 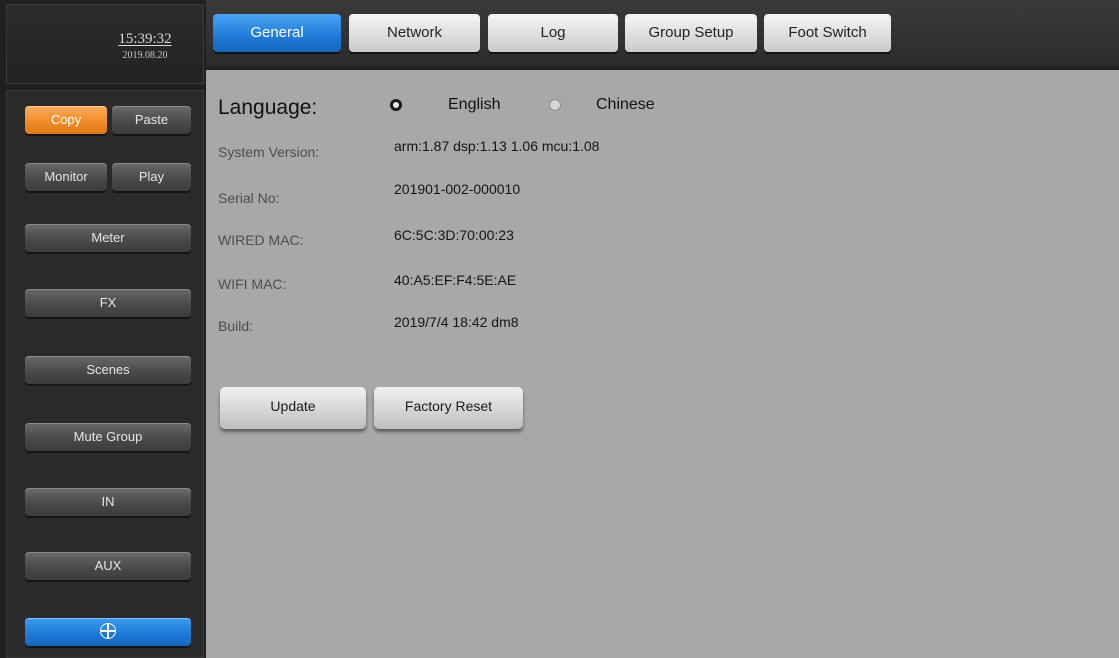 I want to click on sidebar-item-mute-group: Mute Group, so click(x=108, y=437).